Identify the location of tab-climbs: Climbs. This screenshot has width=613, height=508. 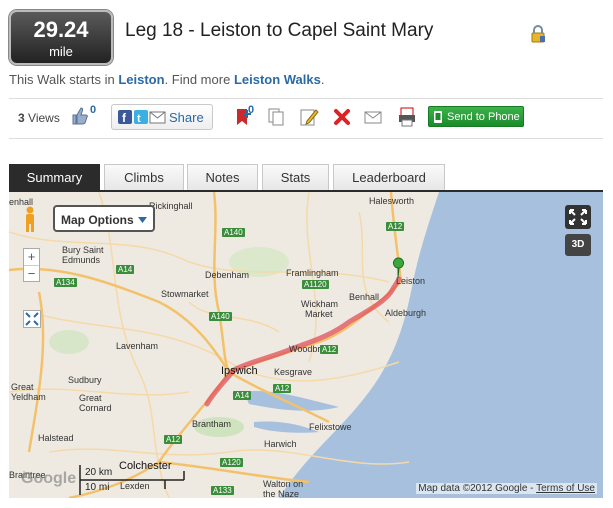
(144, 177).